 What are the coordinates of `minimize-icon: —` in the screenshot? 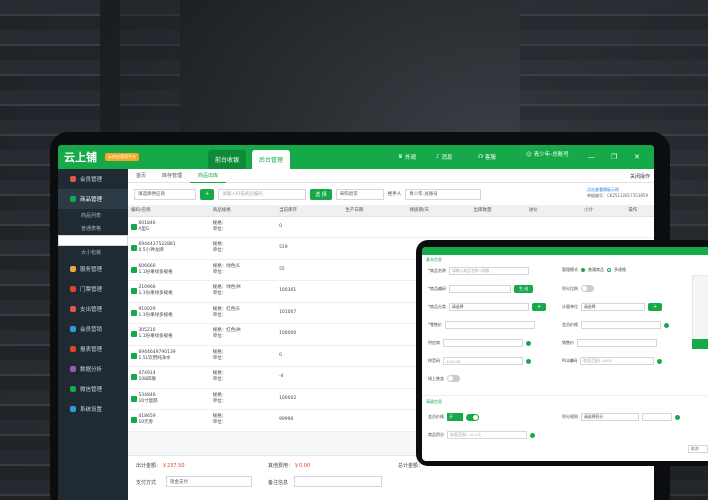 It's located at (591, 157).